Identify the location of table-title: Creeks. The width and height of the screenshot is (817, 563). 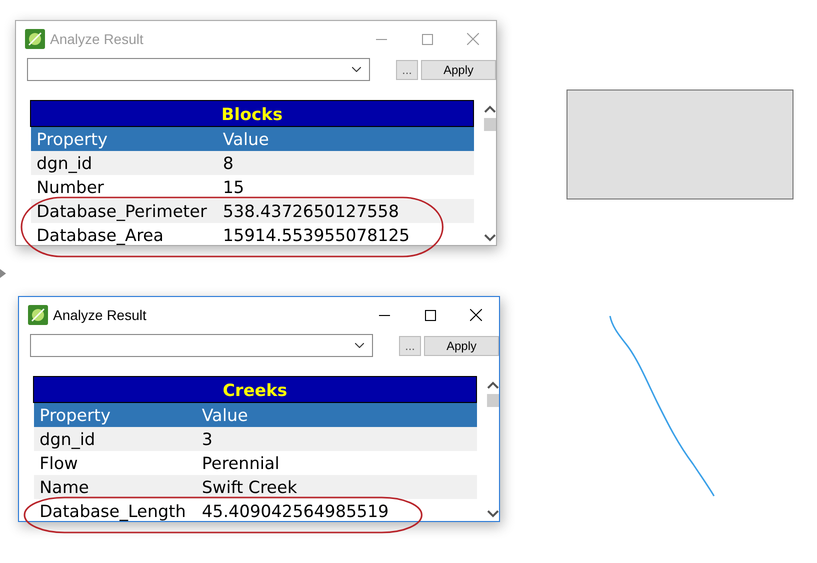
(255, 389).